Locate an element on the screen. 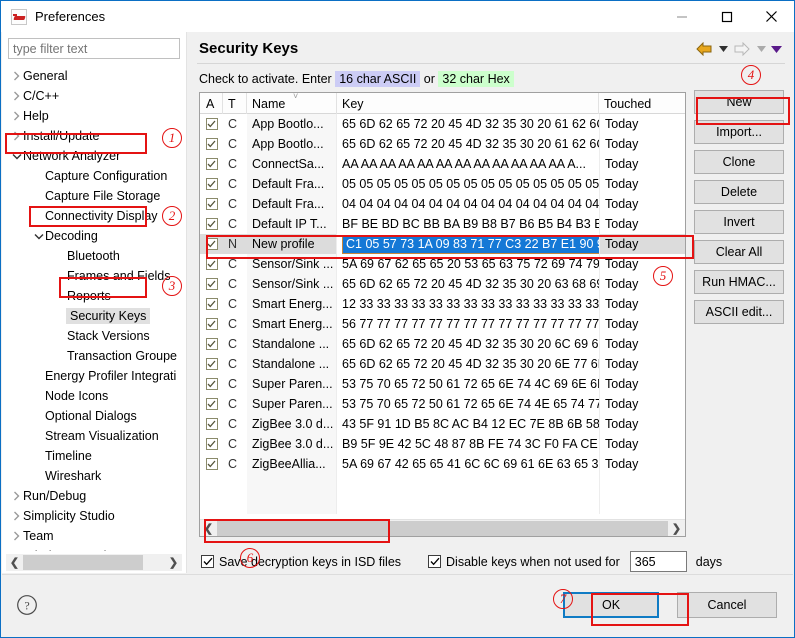  table-scroll-thumb is located at coordinates (442, 528).